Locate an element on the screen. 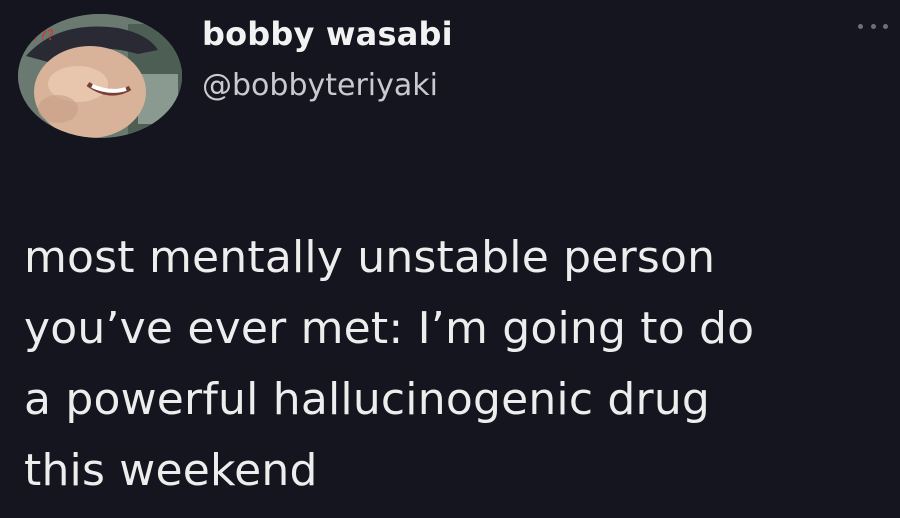 The height and width of the screenshot is (518, 900). avatar: ??? is located at coordinates (100, 76).